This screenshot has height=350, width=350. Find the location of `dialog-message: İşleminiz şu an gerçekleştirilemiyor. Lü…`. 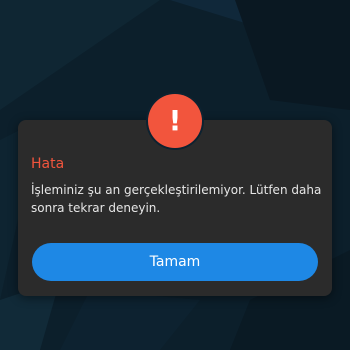

dialog-message: İşleminiz şu an gerçekleştirilemiyor. Lü… is located at coordinates (176, 199).